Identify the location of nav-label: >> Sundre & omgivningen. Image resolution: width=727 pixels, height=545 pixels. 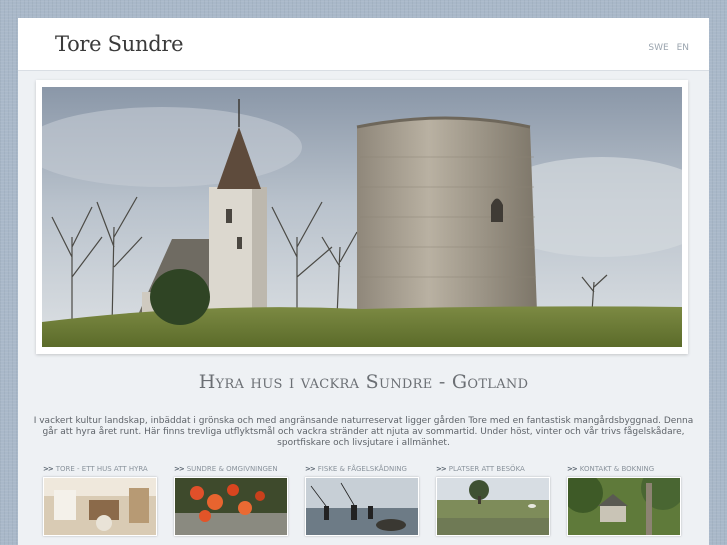
(226, 469).